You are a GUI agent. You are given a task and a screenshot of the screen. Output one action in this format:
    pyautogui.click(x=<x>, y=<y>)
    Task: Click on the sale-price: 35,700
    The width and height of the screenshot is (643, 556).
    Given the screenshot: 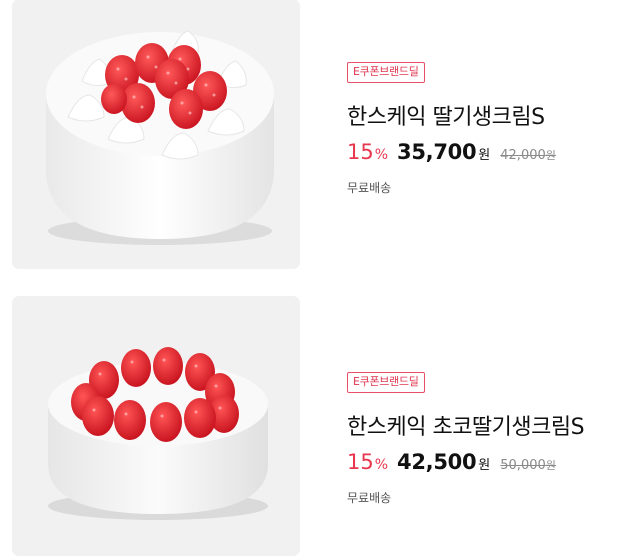 What is the action you would take?
    pyautogui.click(x=437, y=152)
    